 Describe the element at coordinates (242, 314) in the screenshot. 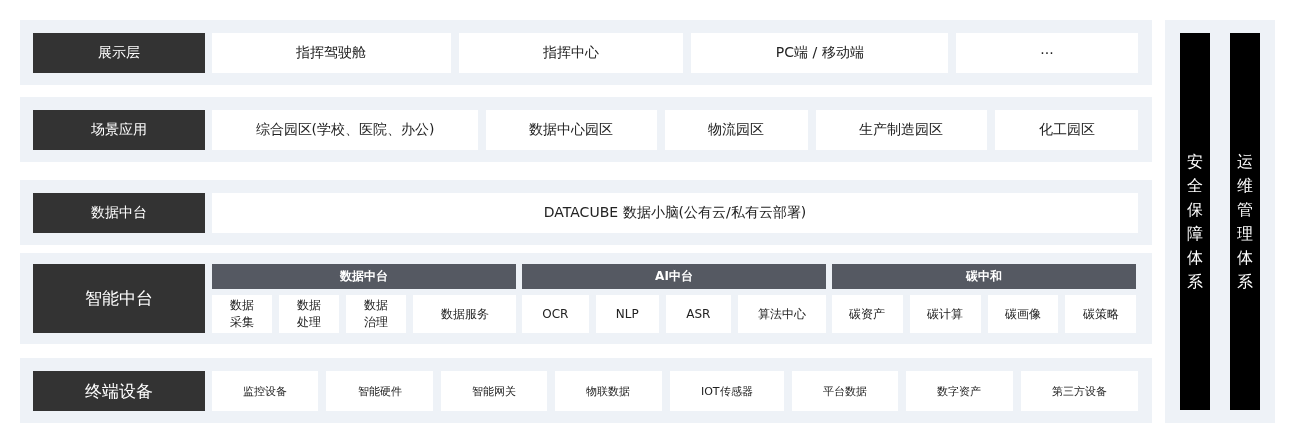

I see `module-item: 数据采集` at that location.